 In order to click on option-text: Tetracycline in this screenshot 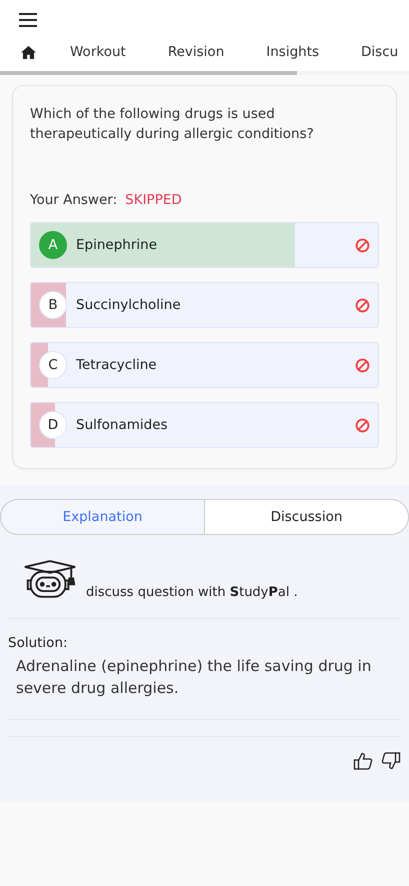, I will do `click(117, 365)`.